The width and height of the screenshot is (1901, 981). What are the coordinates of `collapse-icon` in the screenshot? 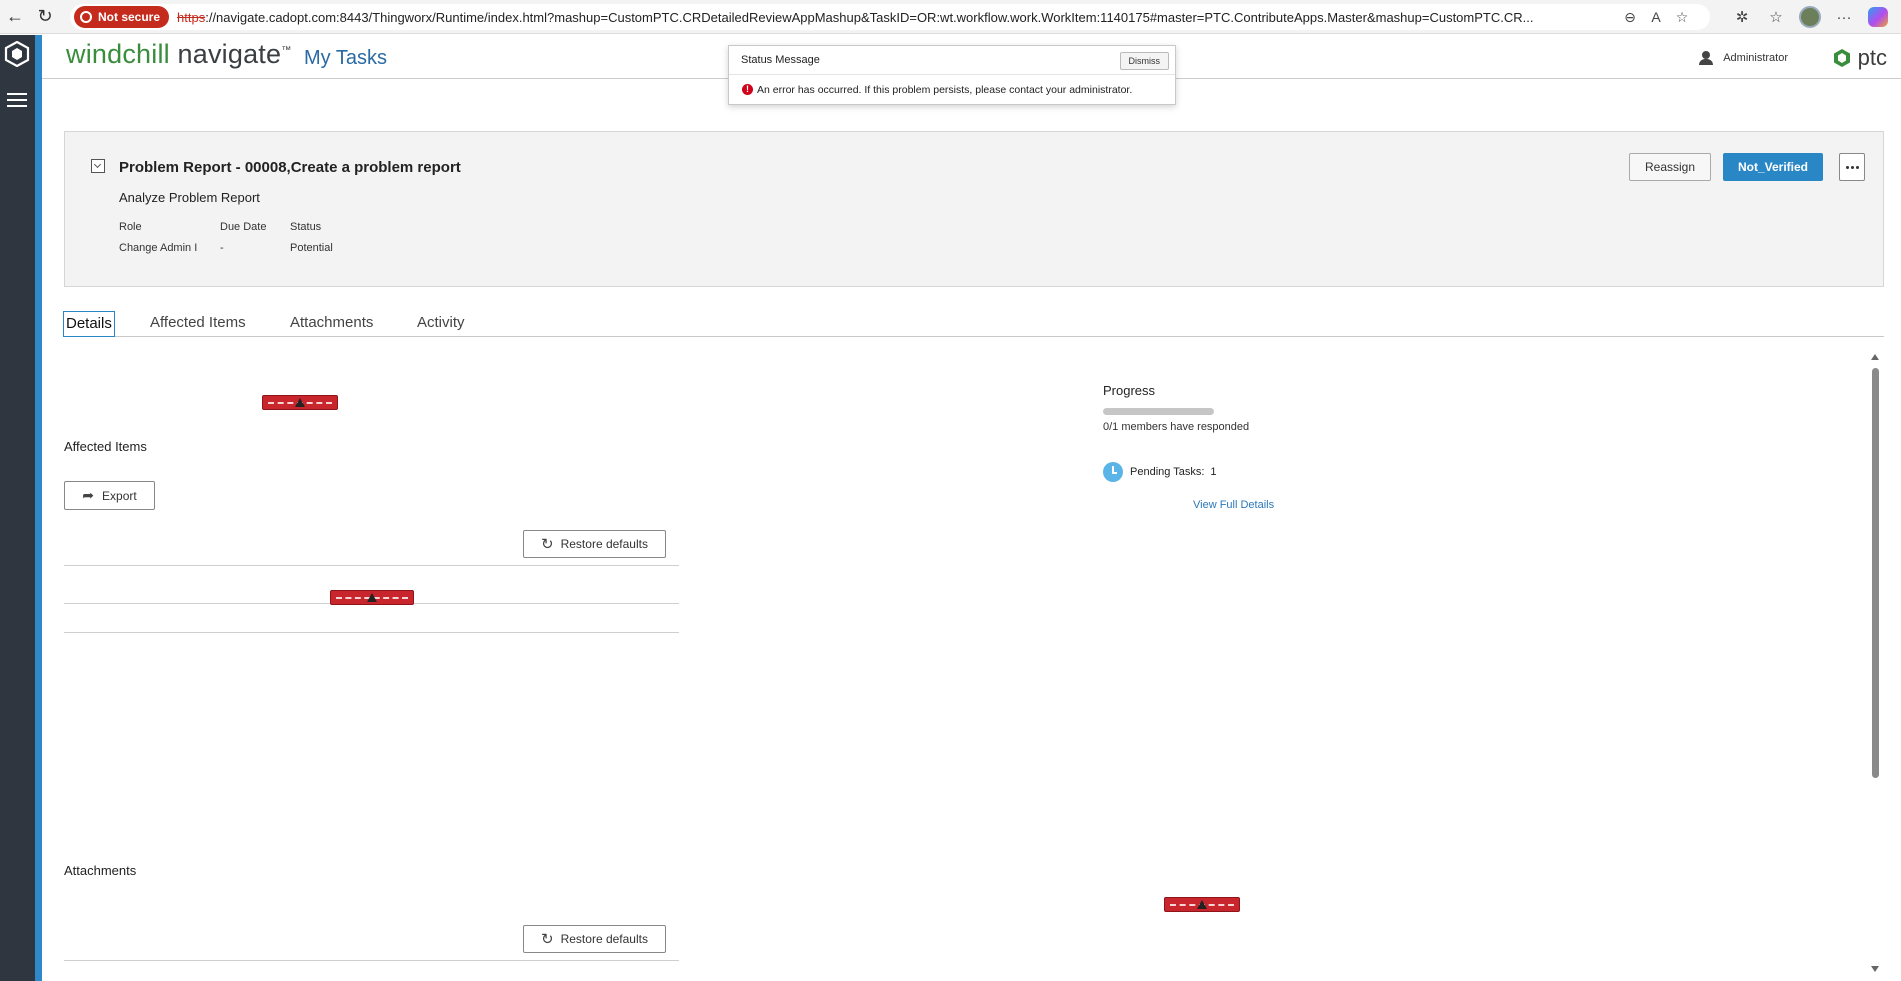 It's located at (98, 166).